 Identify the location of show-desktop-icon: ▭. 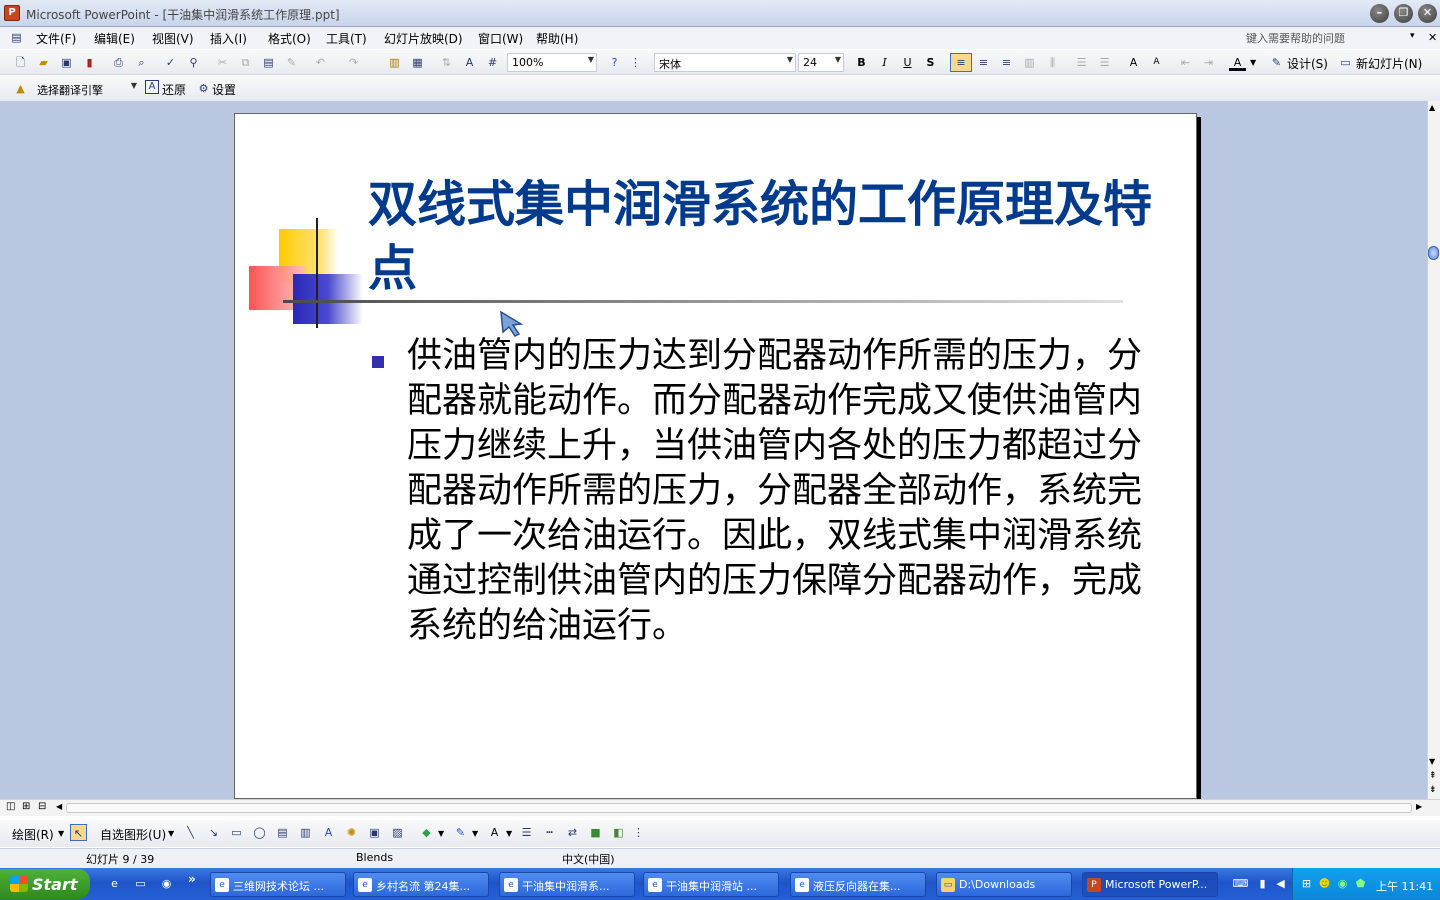
(140, 883).